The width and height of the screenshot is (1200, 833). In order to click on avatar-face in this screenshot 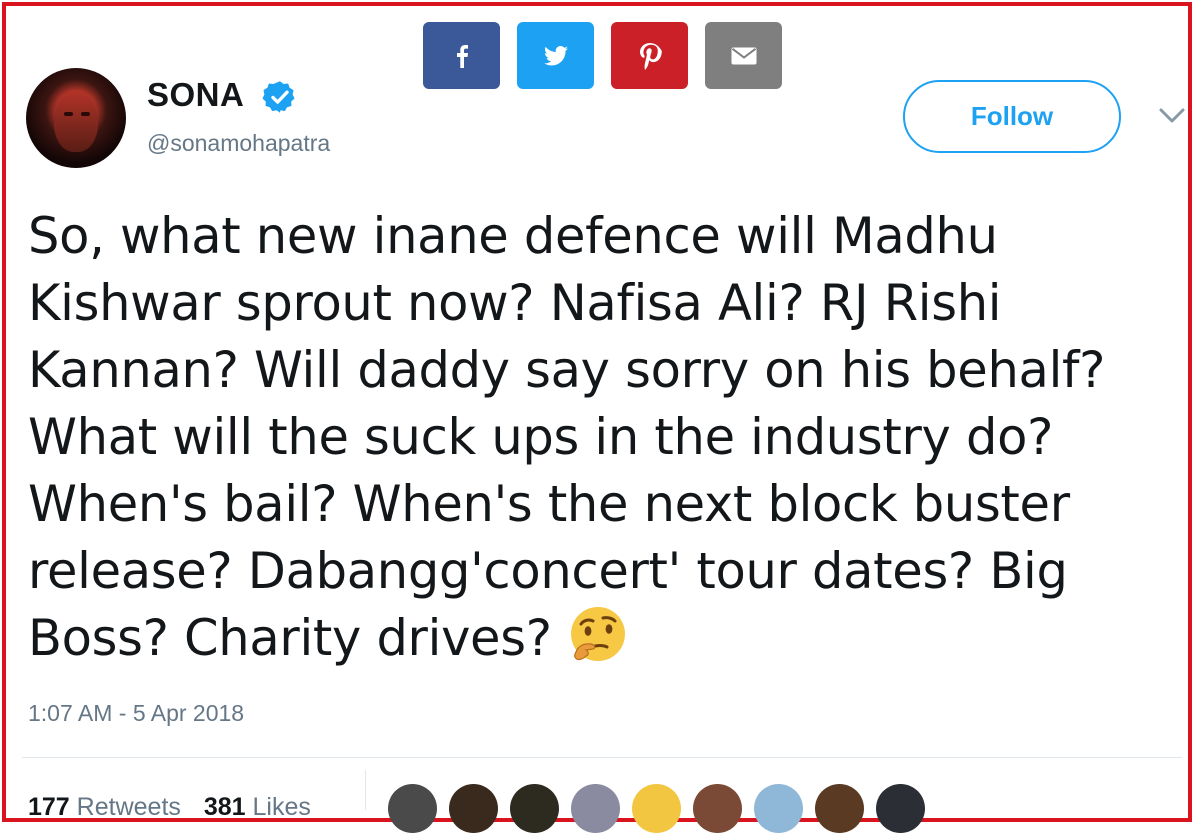, I will do `click(76, 121)`.